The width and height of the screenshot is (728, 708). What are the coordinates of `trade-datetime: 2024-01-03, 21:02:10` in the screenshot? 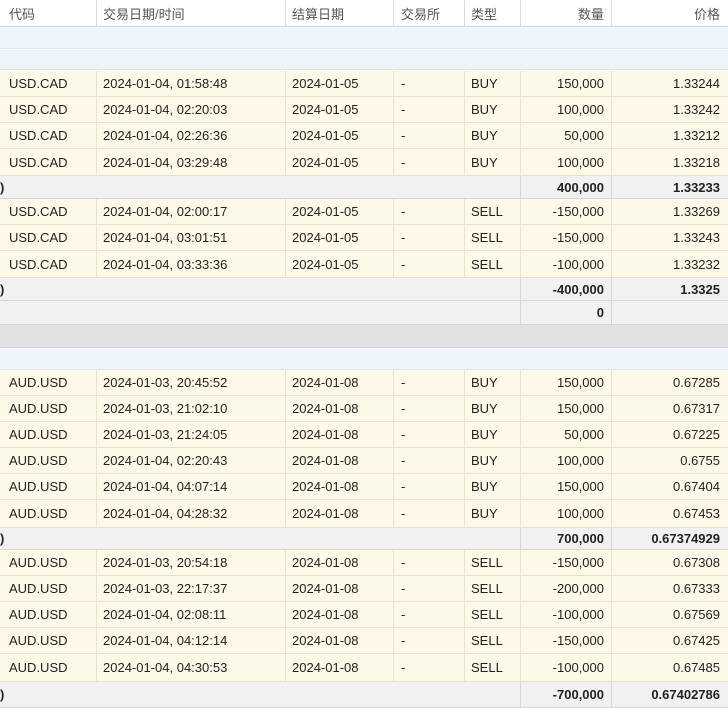 It's located at (190, 408).